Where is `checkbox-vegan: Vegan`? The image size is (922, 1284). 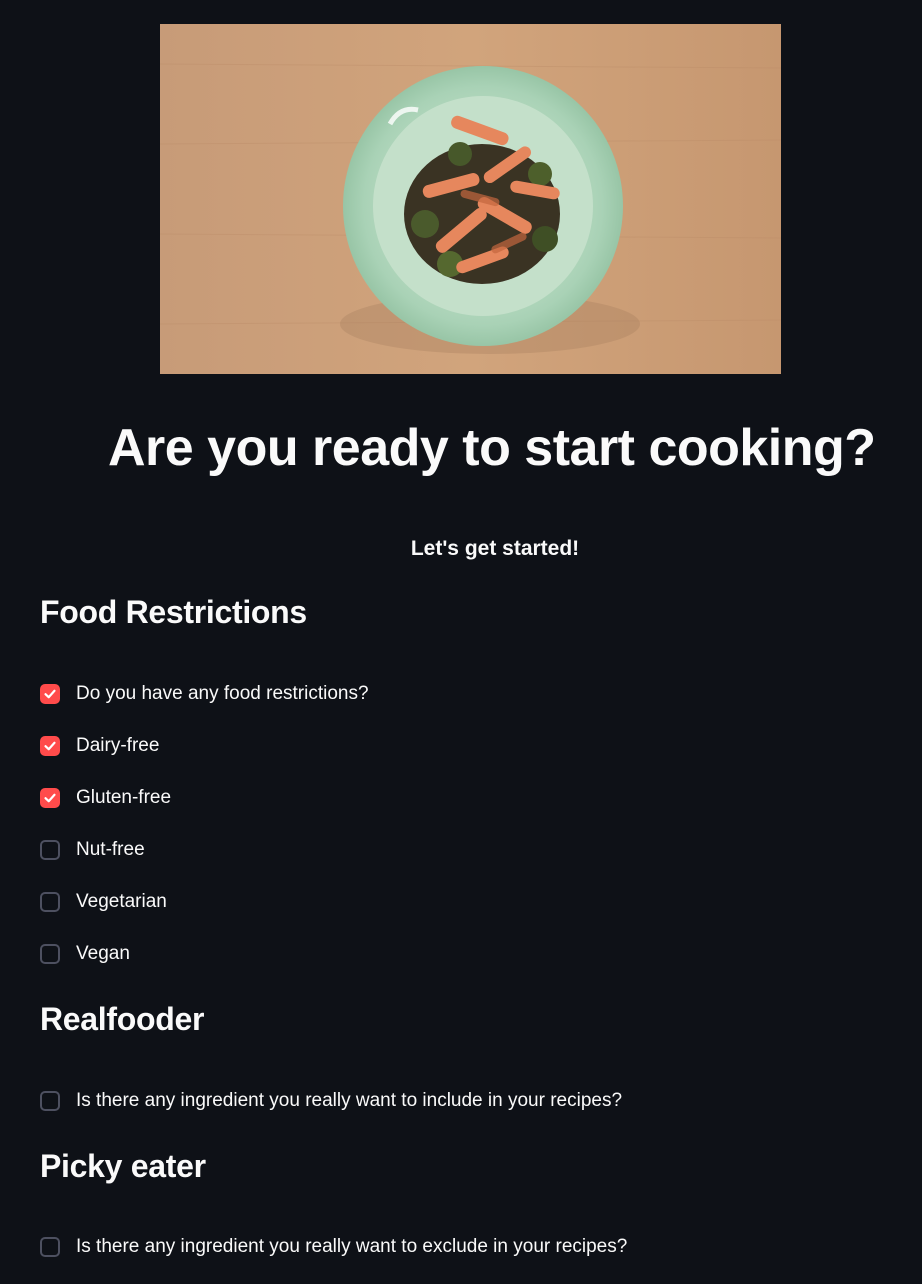 checkbox-vegan: Vegan is located at coordinates (85, 954).